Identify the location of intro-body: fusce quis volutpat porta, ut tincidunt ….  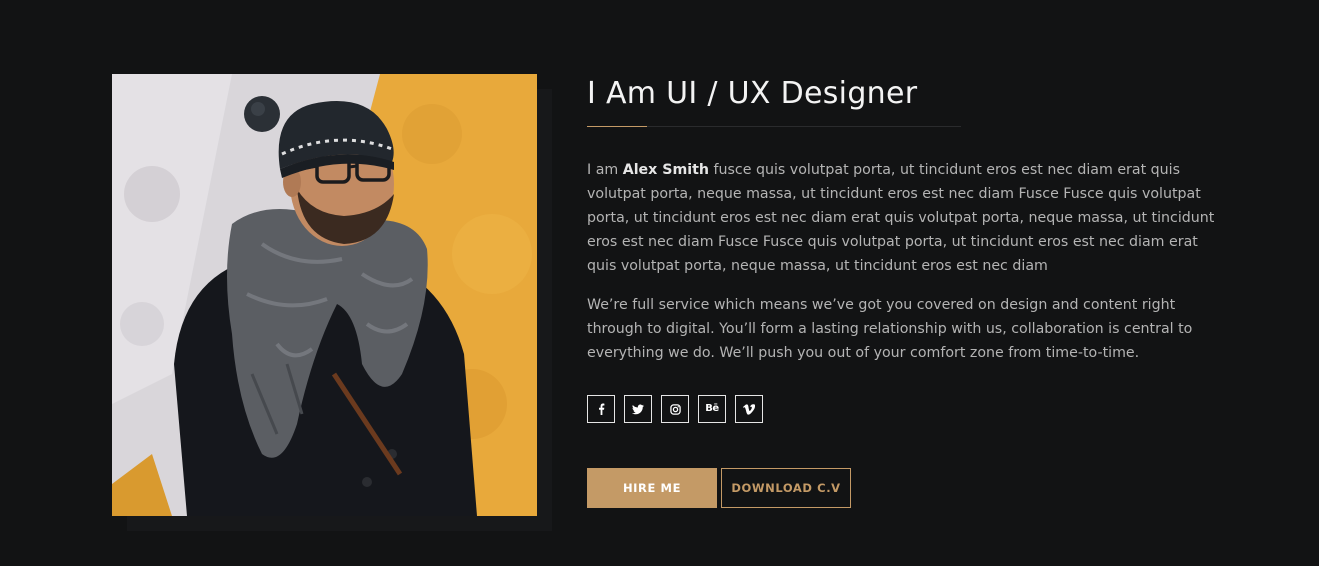
(901, 218).